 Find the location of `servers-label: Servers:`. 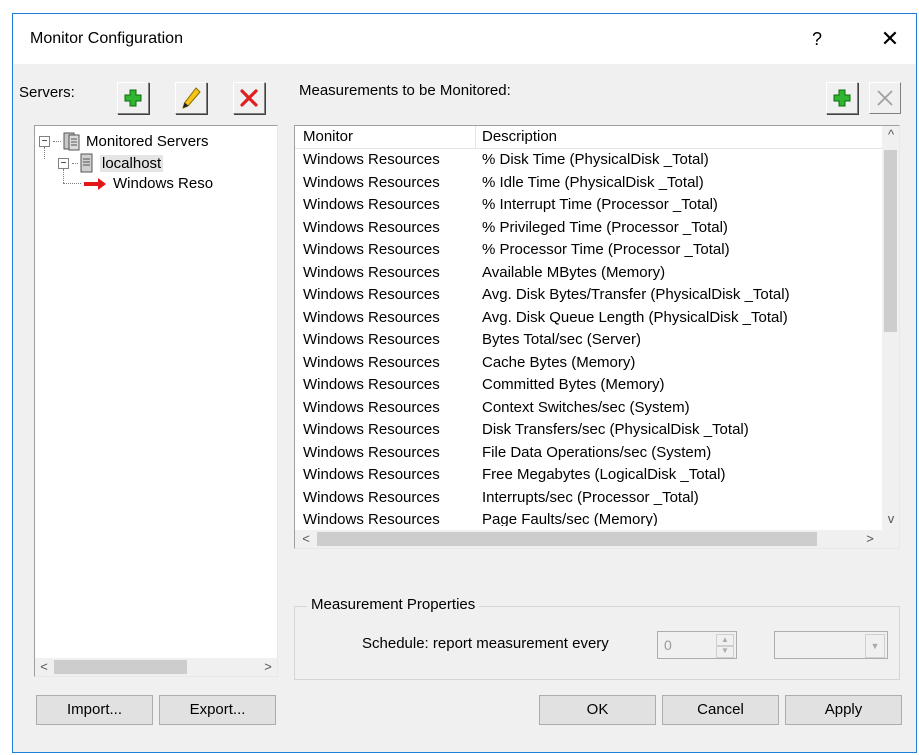

servers-label: Servers: is located at coordinates (47, 92).